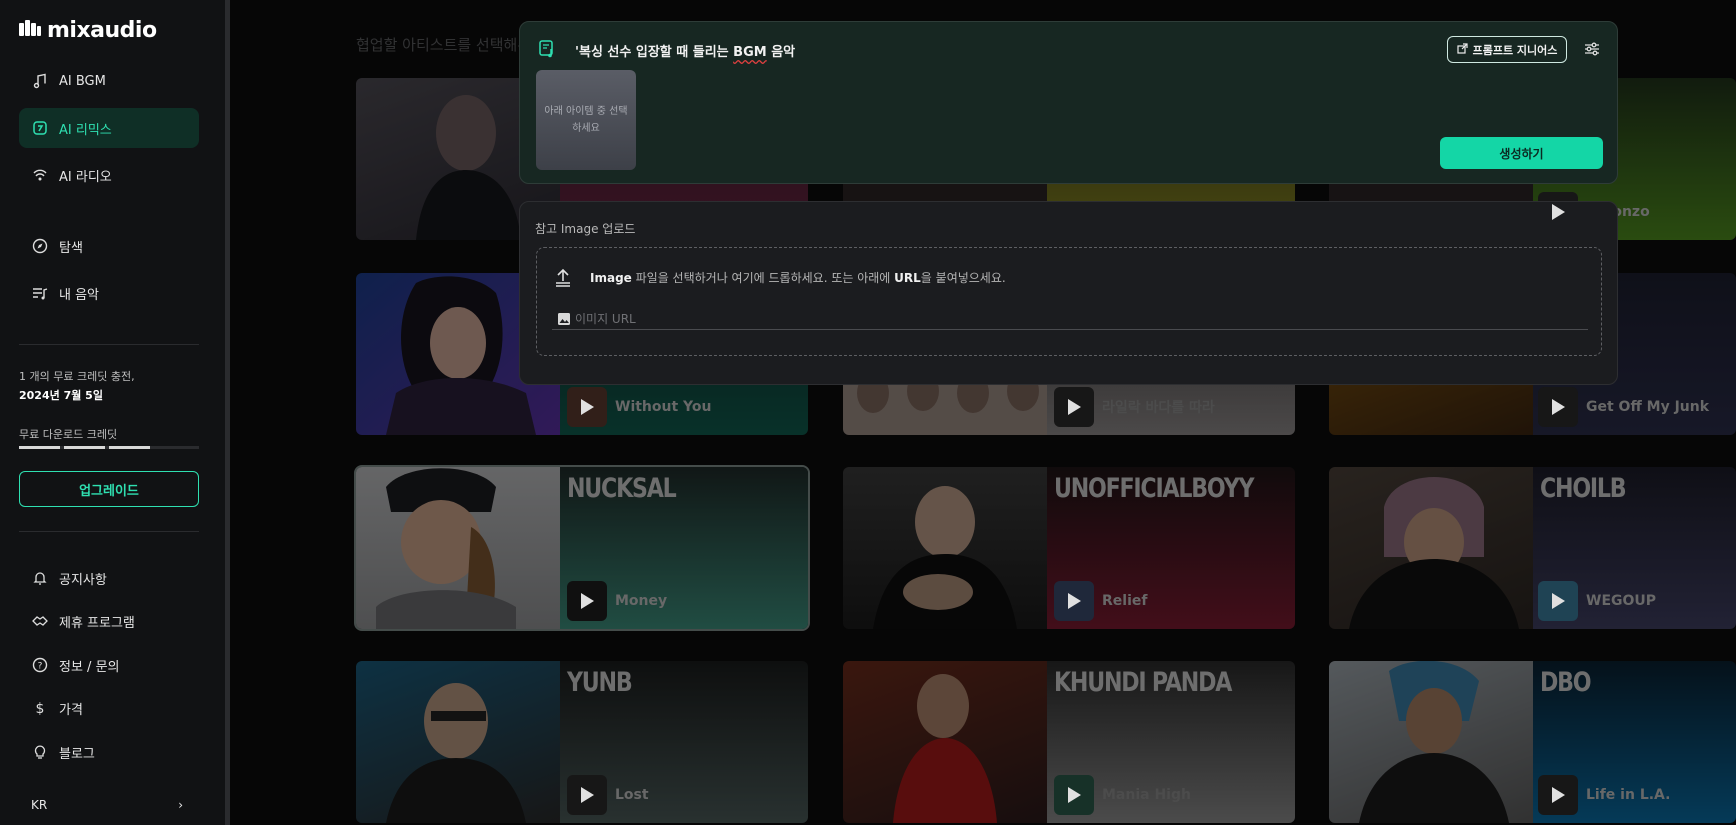  What do you see at coordinates (684, 742) in the screenshot?
I see `card-info: YUNB Lost` at bounding box center [684, 742].